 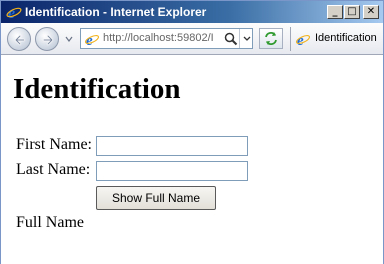 I want to click on last-name-label: Last Name:, so click(x=53, y=169).